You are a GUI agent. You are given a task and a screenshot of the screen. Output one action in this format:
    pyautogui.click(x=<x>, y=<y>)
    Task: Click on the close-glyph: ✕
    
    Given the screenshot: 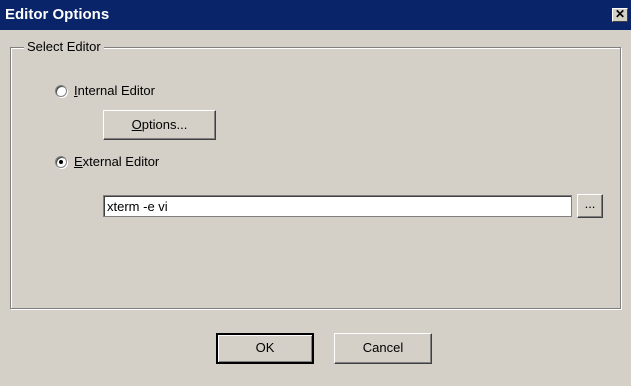 What is the action you would take?
    pyautogui.click(x=620, y=14)
    